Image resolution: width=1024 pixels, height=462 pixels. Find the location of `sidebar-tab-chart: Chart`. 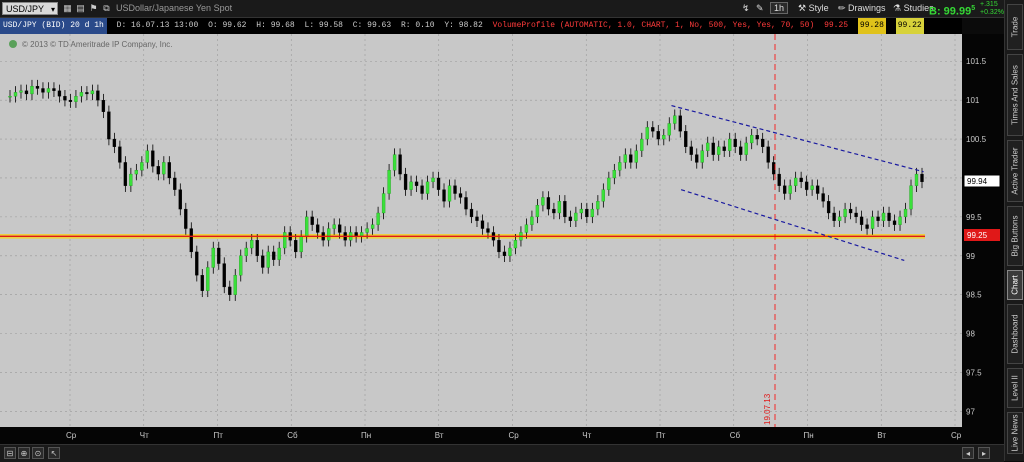

sidebar-tab-chart: Chart is located at coordinates (1015, 285).